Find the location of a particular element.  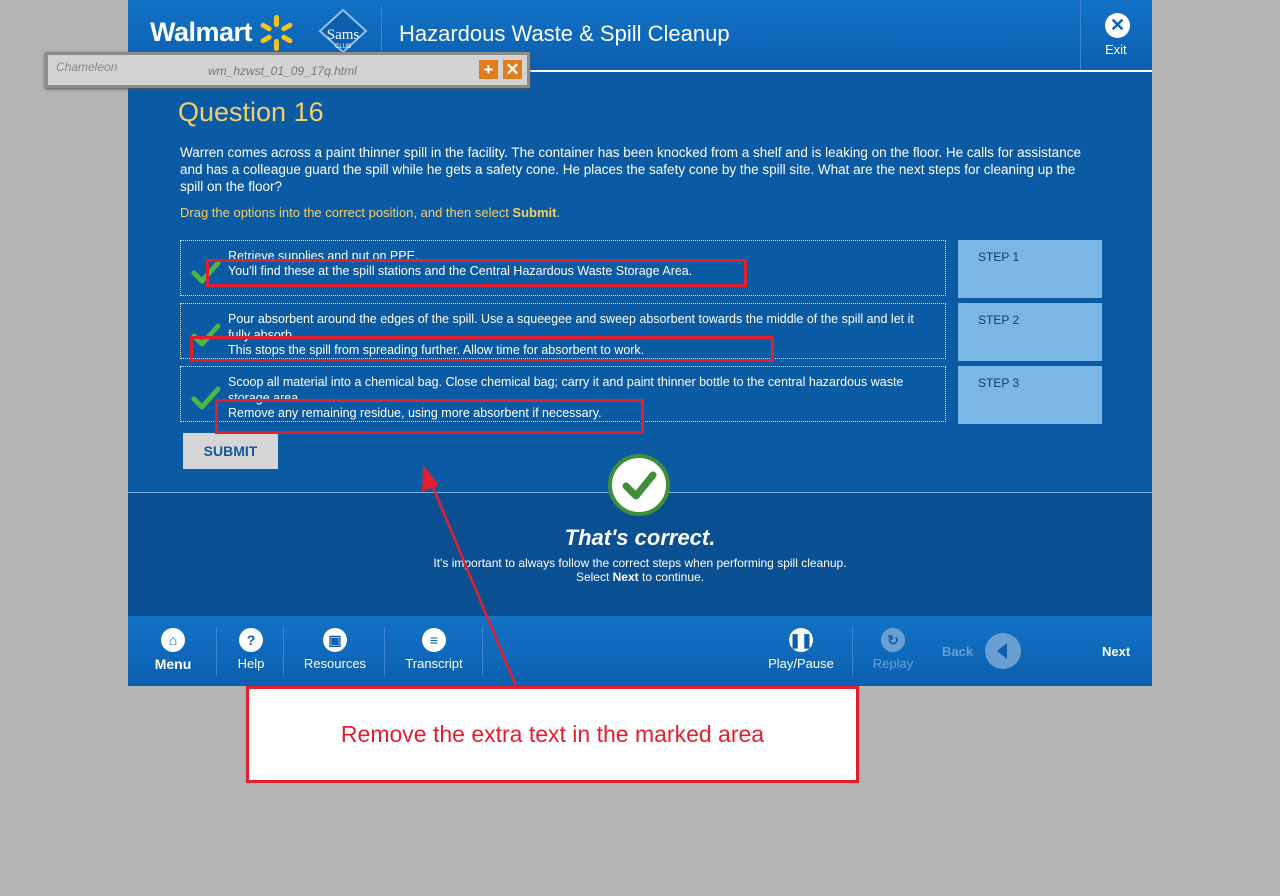

recorder-filename: wm_hzwst_01_09_17q.html is located at coordinates (282, 71).